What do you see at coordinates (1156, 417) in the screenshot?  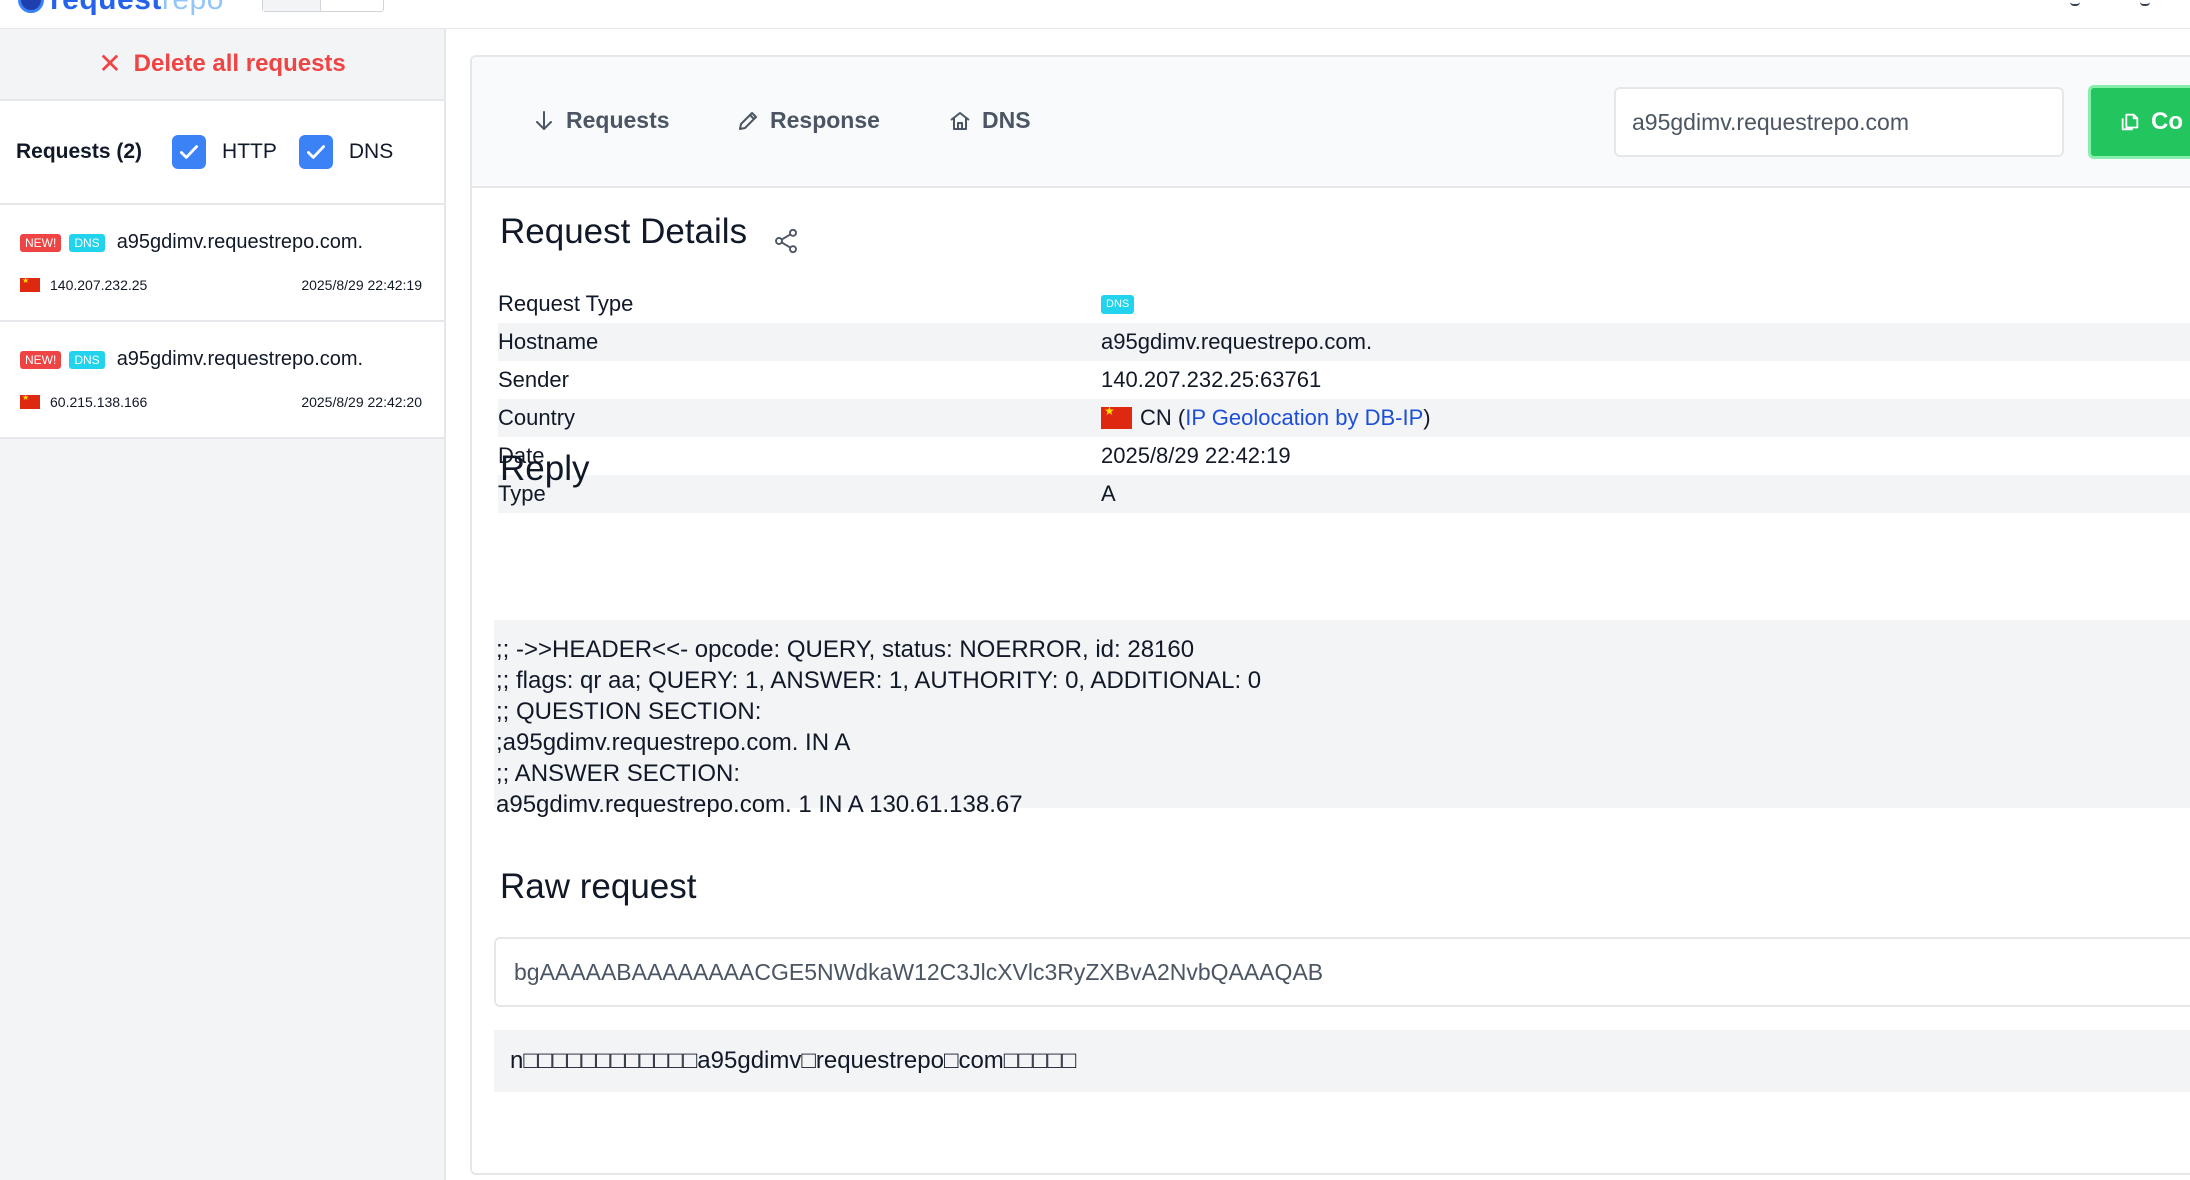 I see `country-code: CN` at bounding box center [1156, 417].